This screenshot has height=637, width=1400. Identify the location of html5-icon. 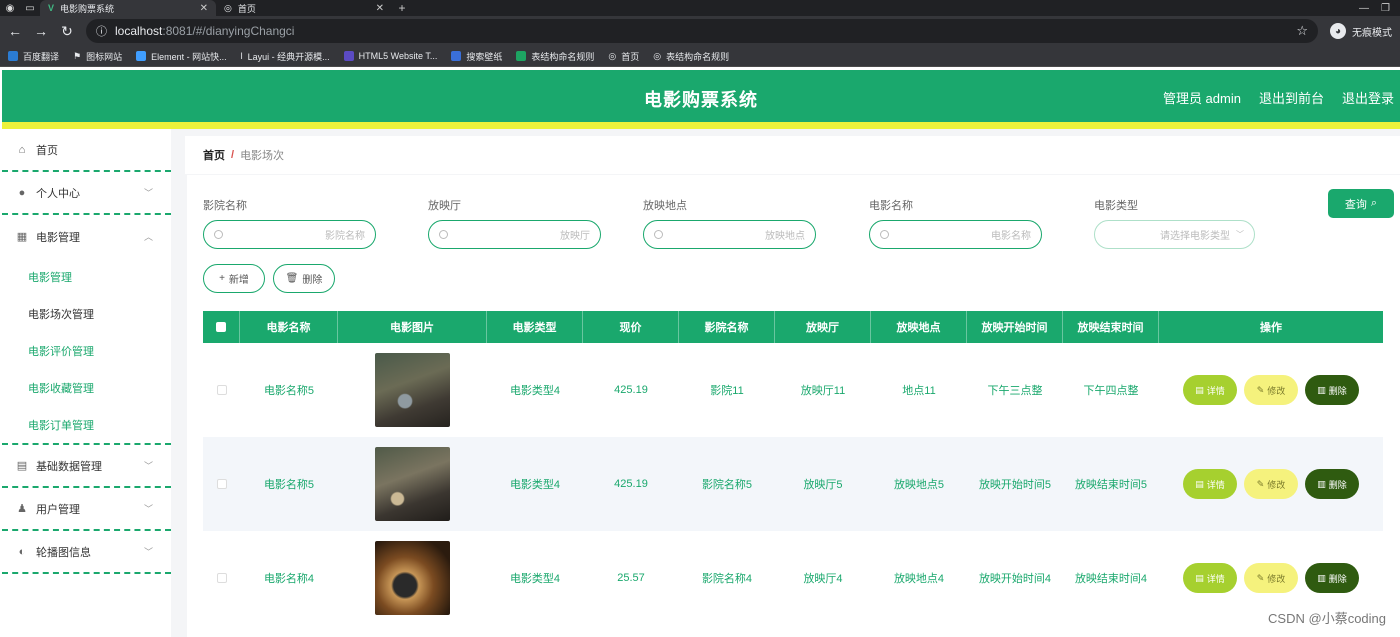
(348, 56).